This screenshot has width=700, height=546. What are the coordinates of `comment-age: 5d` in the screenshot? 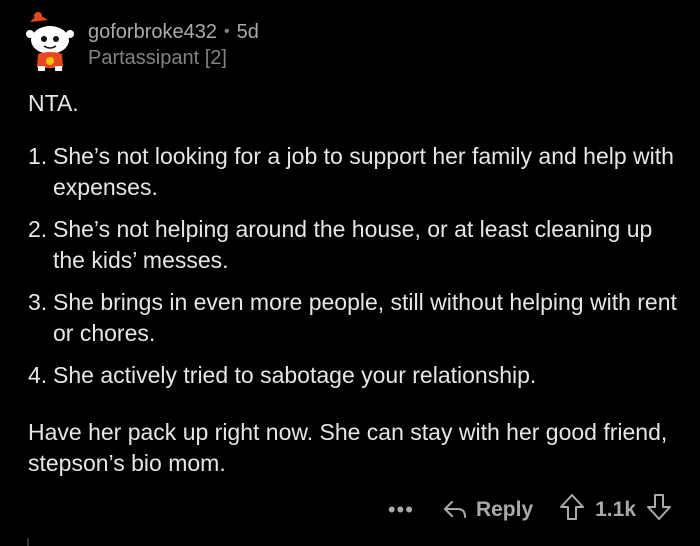 It's located at (247, 32).